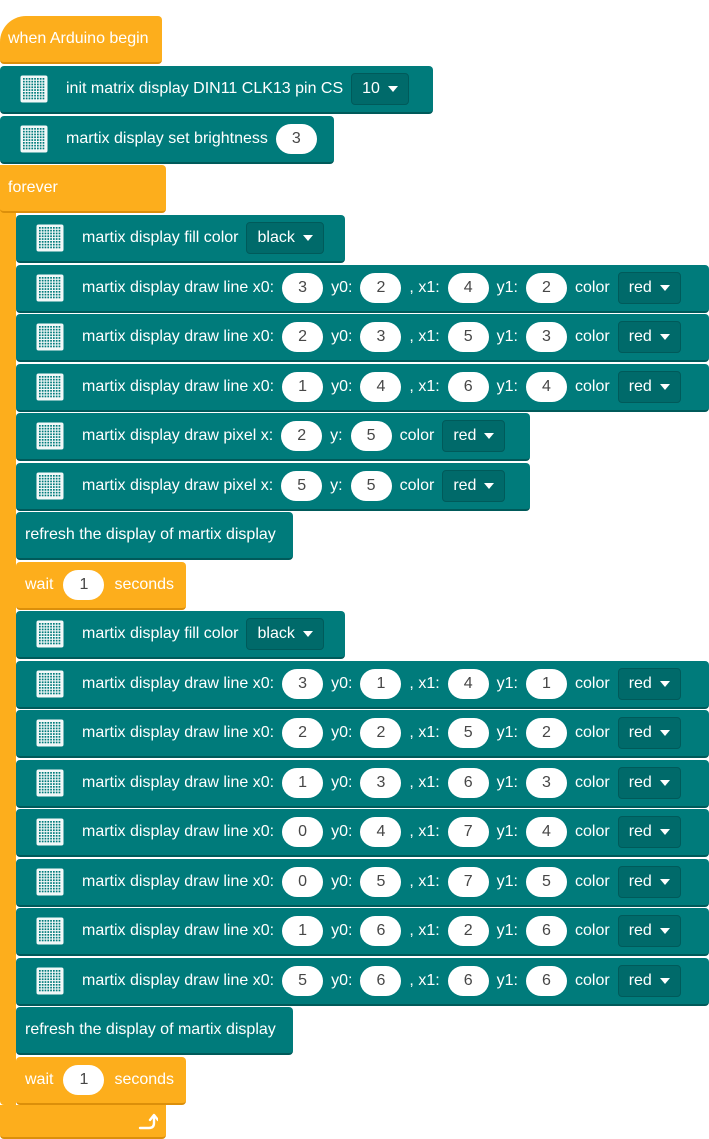 The width and height of the screenshot is (709, 1139). Describe the element at coordinates (424, 683) in the screenshot. I see `x1-label: , x1:` at that location.